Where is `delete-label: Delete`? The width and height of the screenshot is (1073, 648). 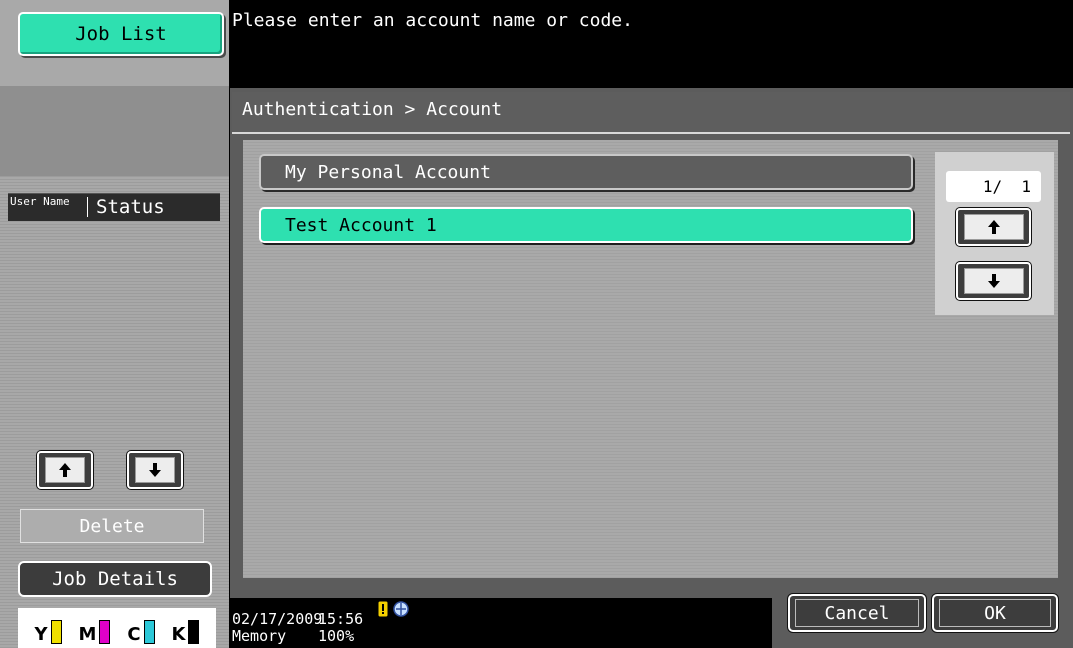 delete-label: Delete is located at coordinates (112, 526).